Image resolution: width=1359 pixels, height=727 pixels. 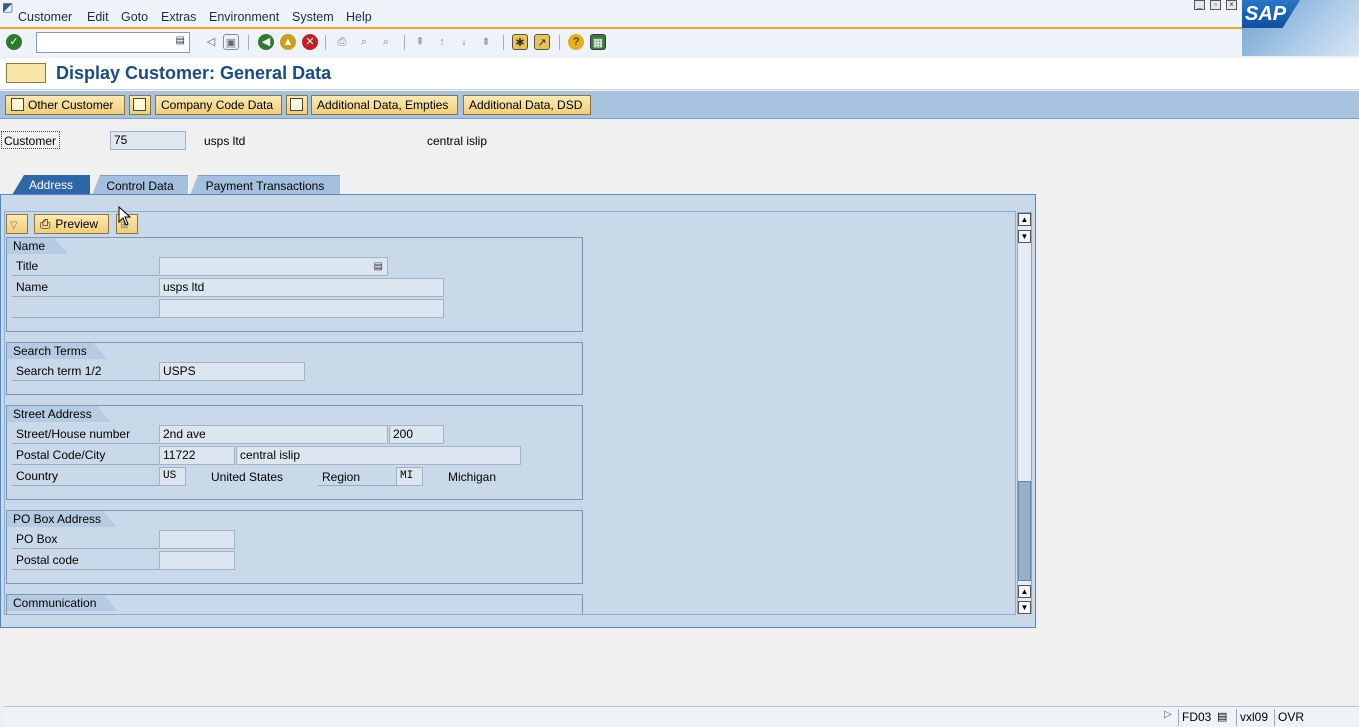 What do you see at coordinates (359, 17) in the screenshot?
I see `menu-help: Help` at bounding box center [359, 17].